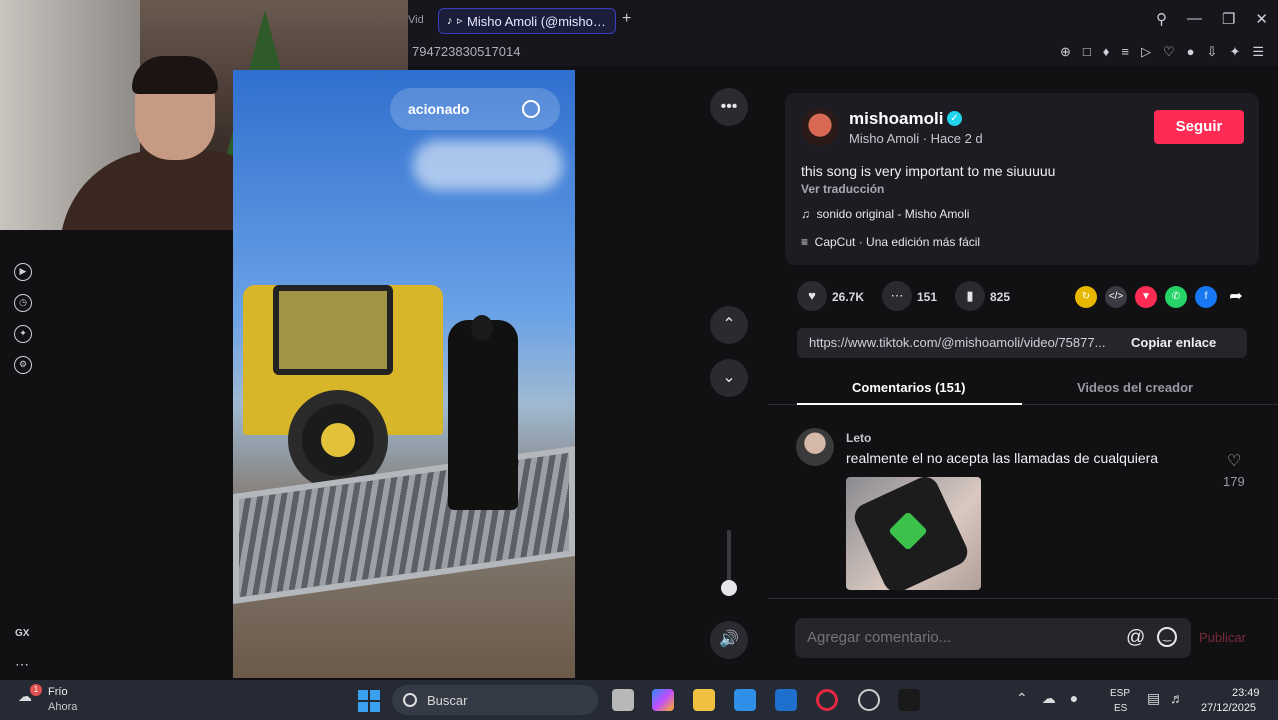 This screenshot has height=720, width=1278. What do you see at coordinates (896, 119) in the screenshot?
I see `username: mishoamoli` at bounding box center [896, 119].